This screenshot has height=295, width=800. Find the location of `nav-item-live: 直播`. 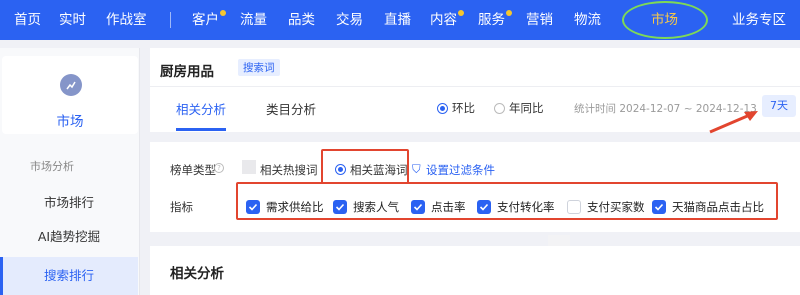

nav-item-live: 直播 is located at coordinates (397, 20).